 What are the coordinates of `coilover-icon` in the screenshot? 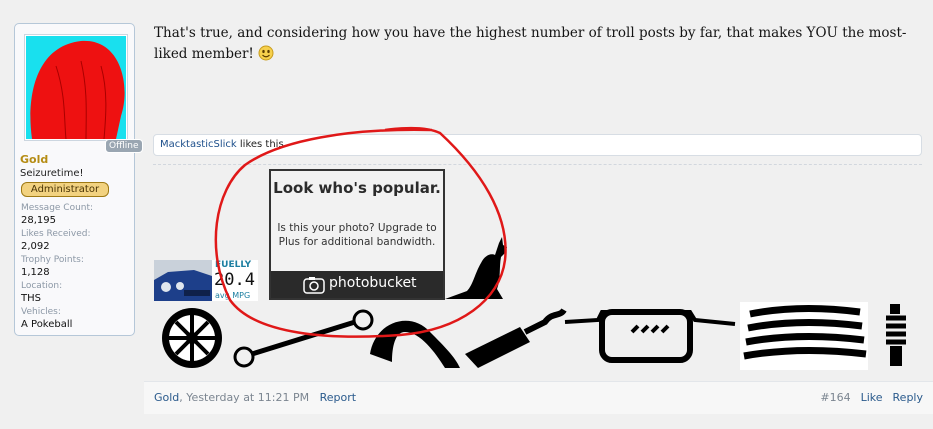 It's located at (896, 335).